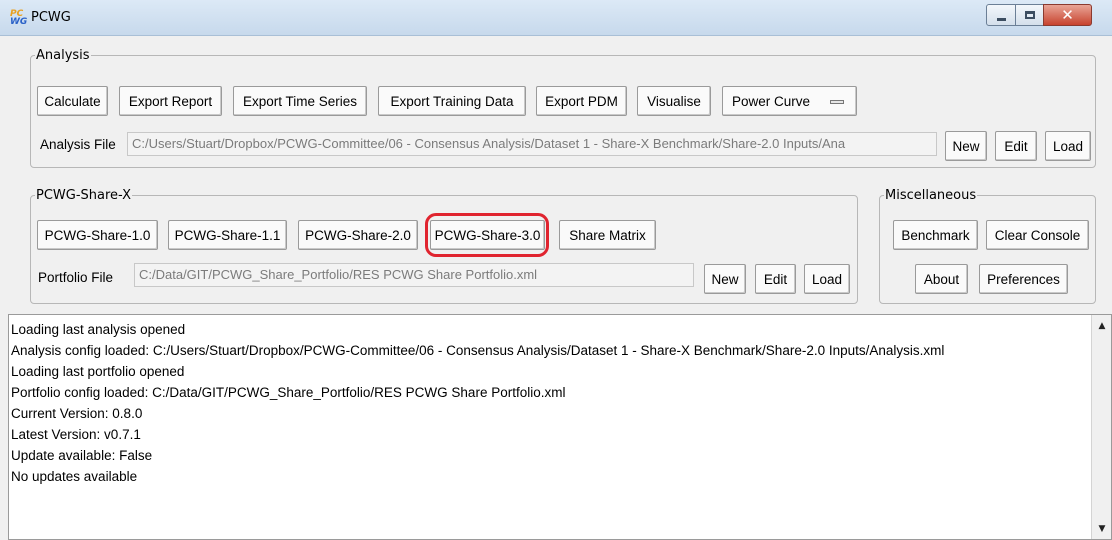 The width and height of the screenshot is (1112, 540). I want to click on benchmark-button: Benchmark, so click(935, 235).